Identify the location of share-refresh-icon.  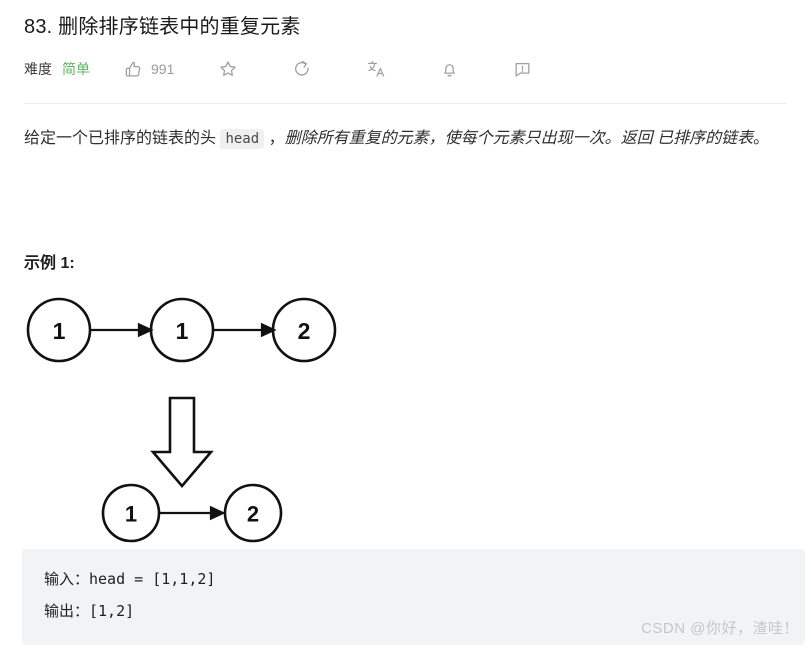
(302, 69).